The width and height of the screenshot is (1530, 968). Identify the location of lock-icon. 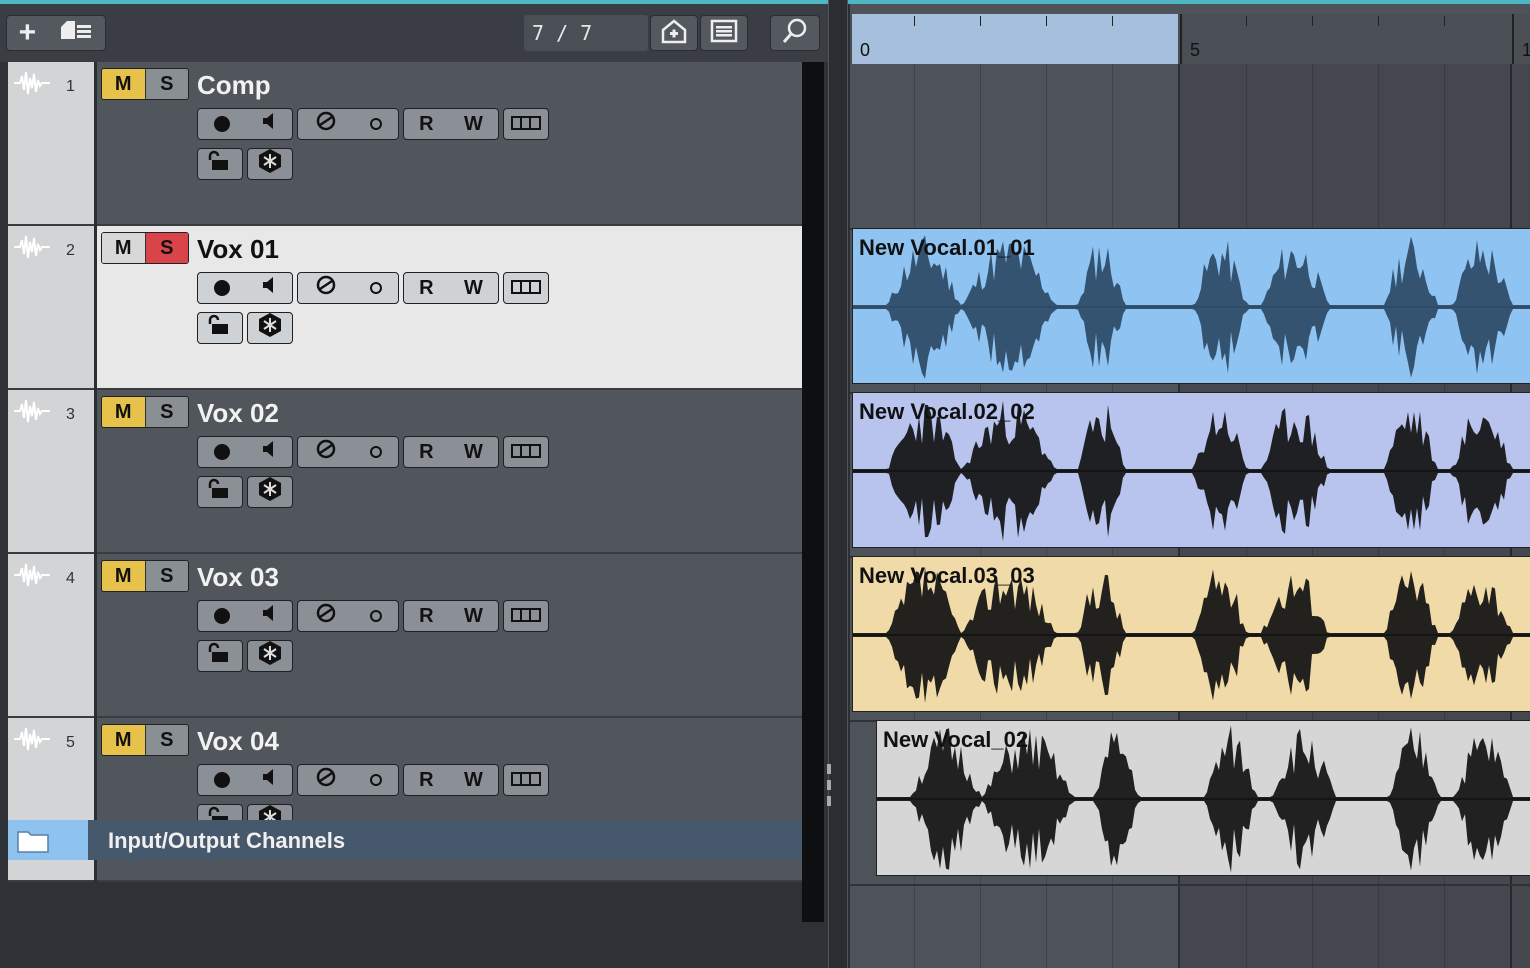
(220, 656).